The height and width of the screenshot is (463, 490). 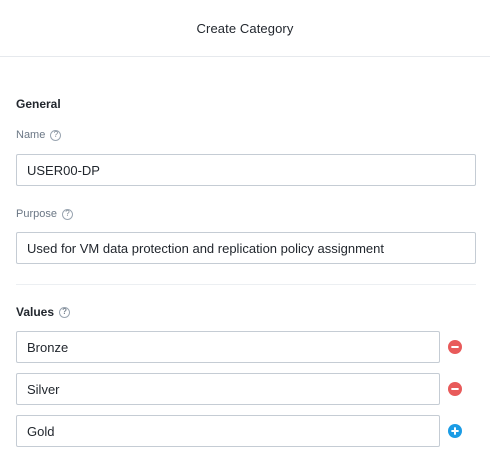 What do you see at coordinates (246, 248) in the screenshot?
I see `purpose-input` at bounding box center [246, 248].